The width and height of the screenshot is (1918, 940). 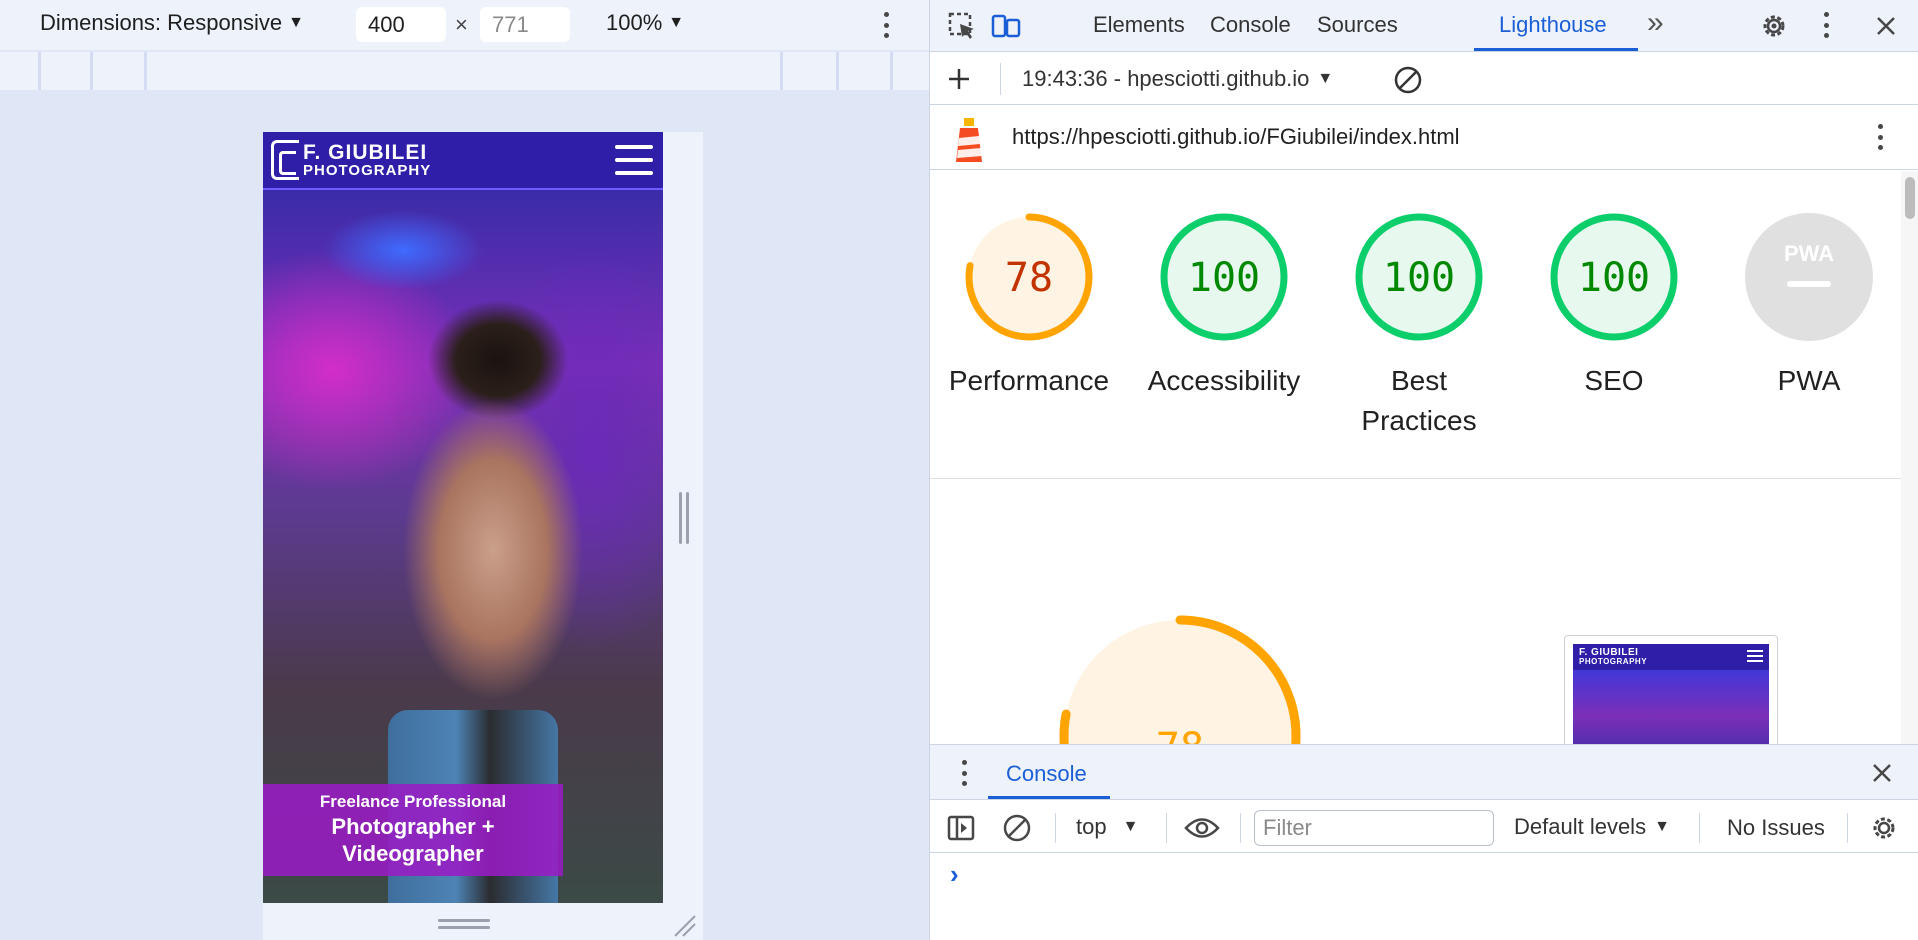 What do you see at coordinates (954, 874) in the screenshot?
I see `console-prompt-icon: ›` at bounding box center [954, 874].